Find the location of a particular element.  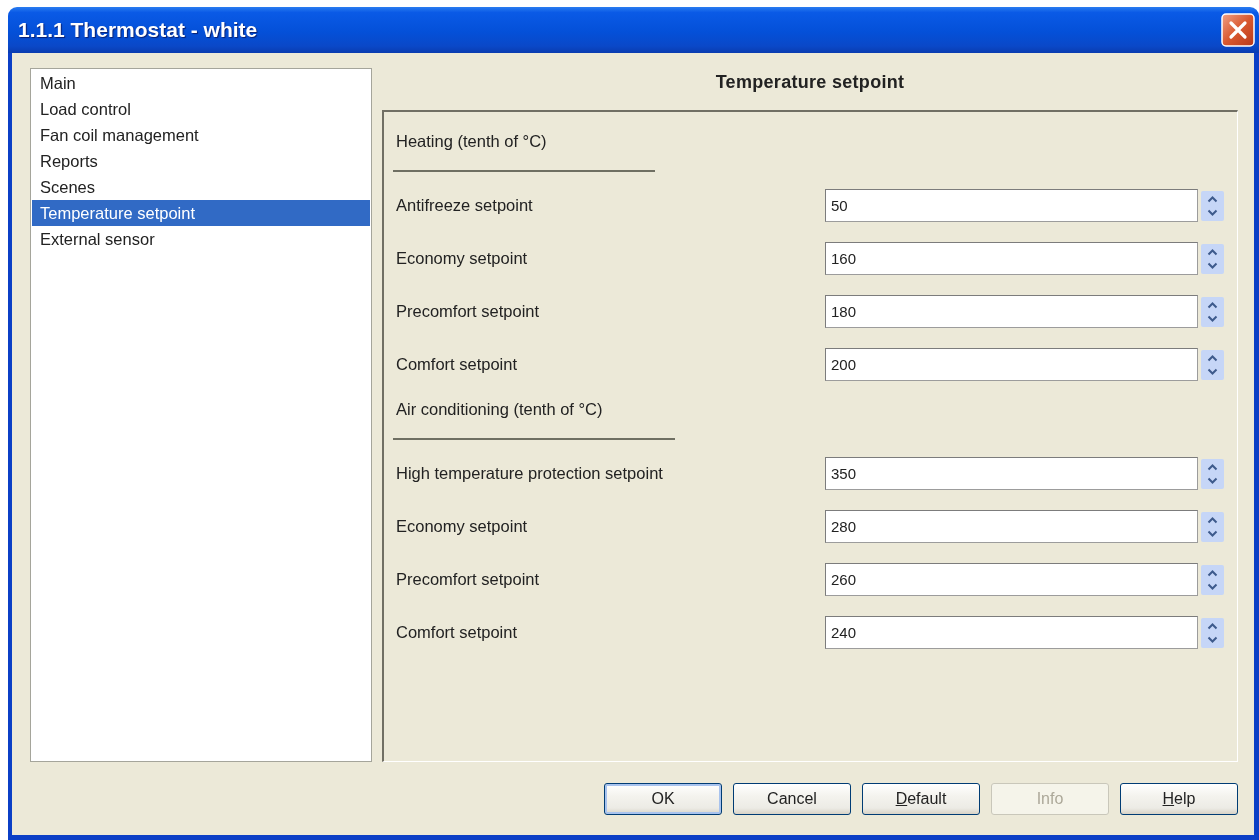

field-label: Antifreeze setpoint is located at coordinates (465, 206).